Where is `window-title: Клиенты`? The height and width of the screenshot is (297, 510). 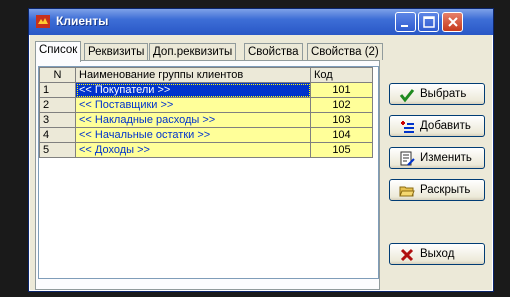 window-title: Клиенты is located at coordinates (82, 21).